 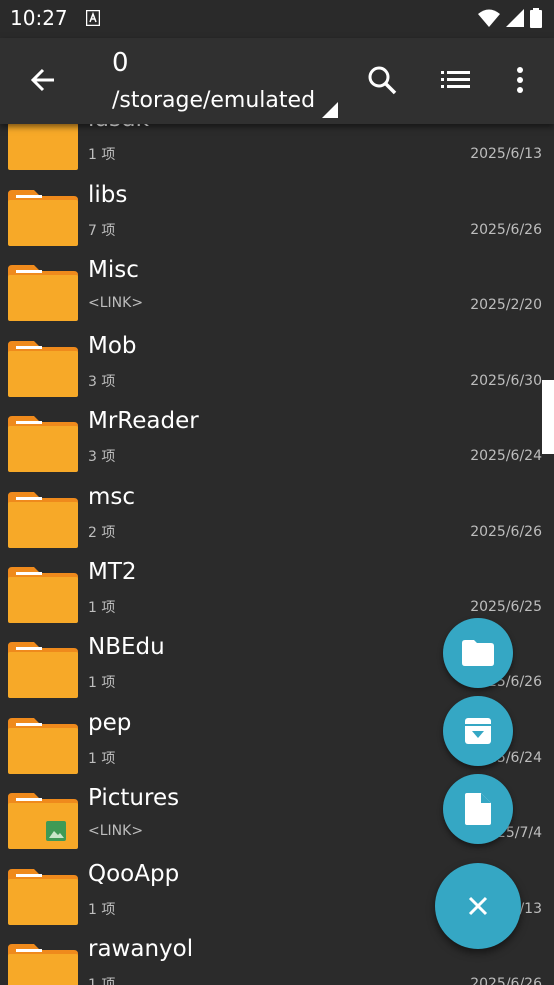 What do you see at coordinates (102, 231) in the screenshot?
I see `file-meta: 7 项` at bounding box center [102, 231].